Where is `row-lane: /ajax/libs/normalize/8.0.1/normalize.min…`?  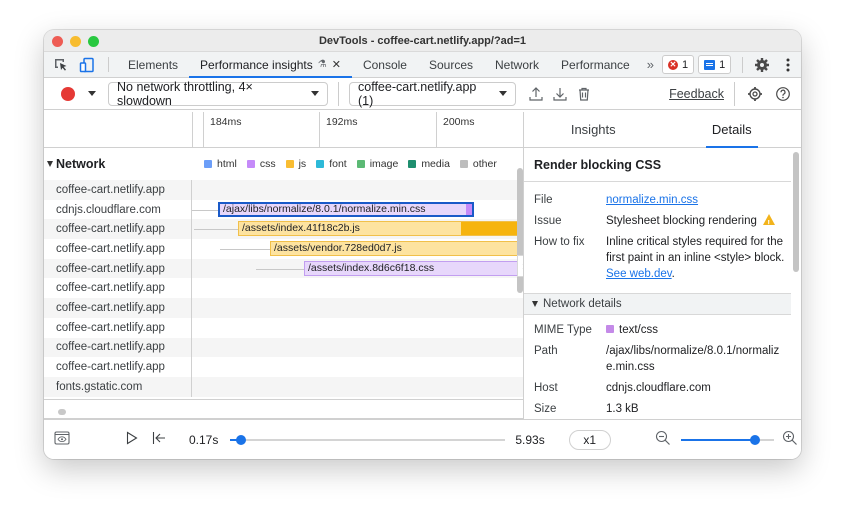
row-lane: /ajax/libs/normalize/8.0.1/normalize.min… is located at coordinates (357, 210).